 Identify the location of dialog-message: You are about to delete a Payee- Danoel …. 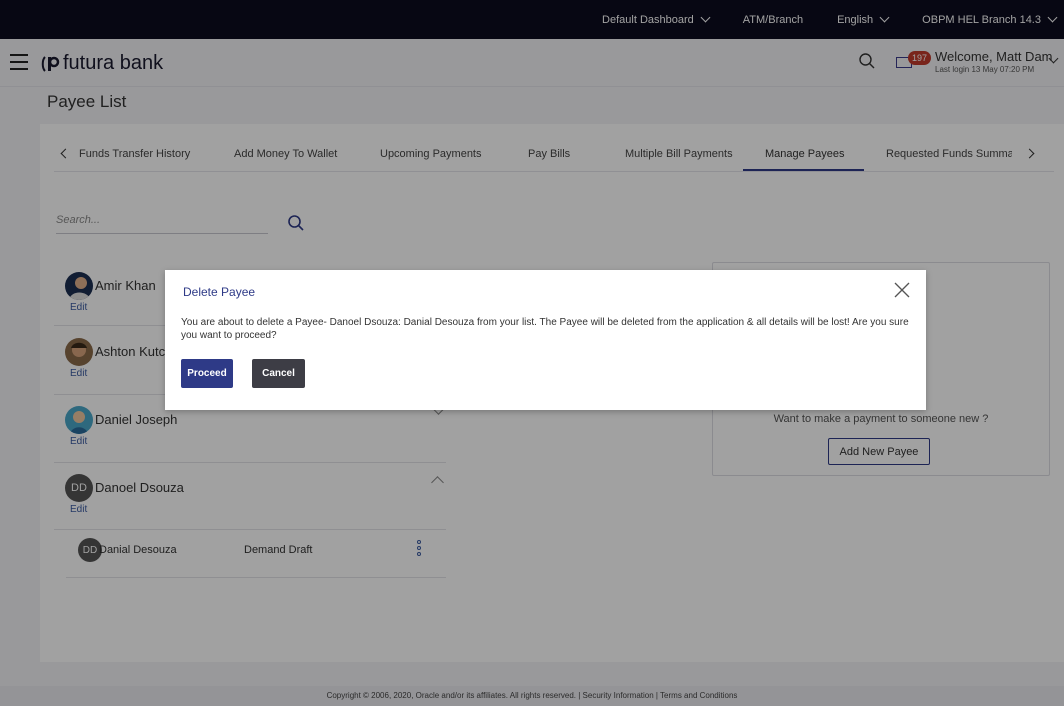
(545, 329).